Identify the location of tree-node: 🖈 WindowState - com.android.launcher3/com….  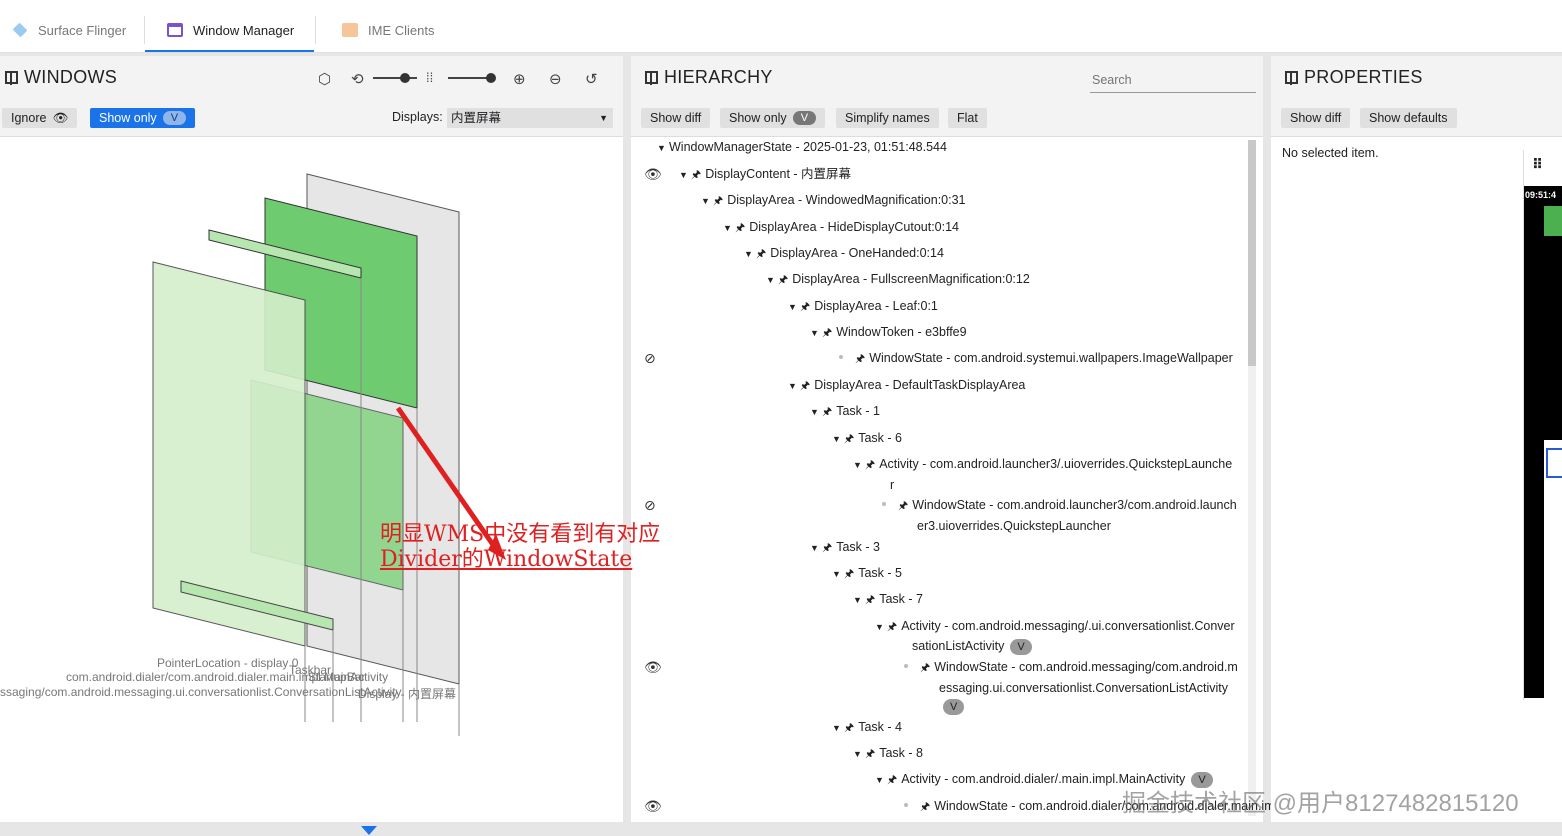
(1059, 505).